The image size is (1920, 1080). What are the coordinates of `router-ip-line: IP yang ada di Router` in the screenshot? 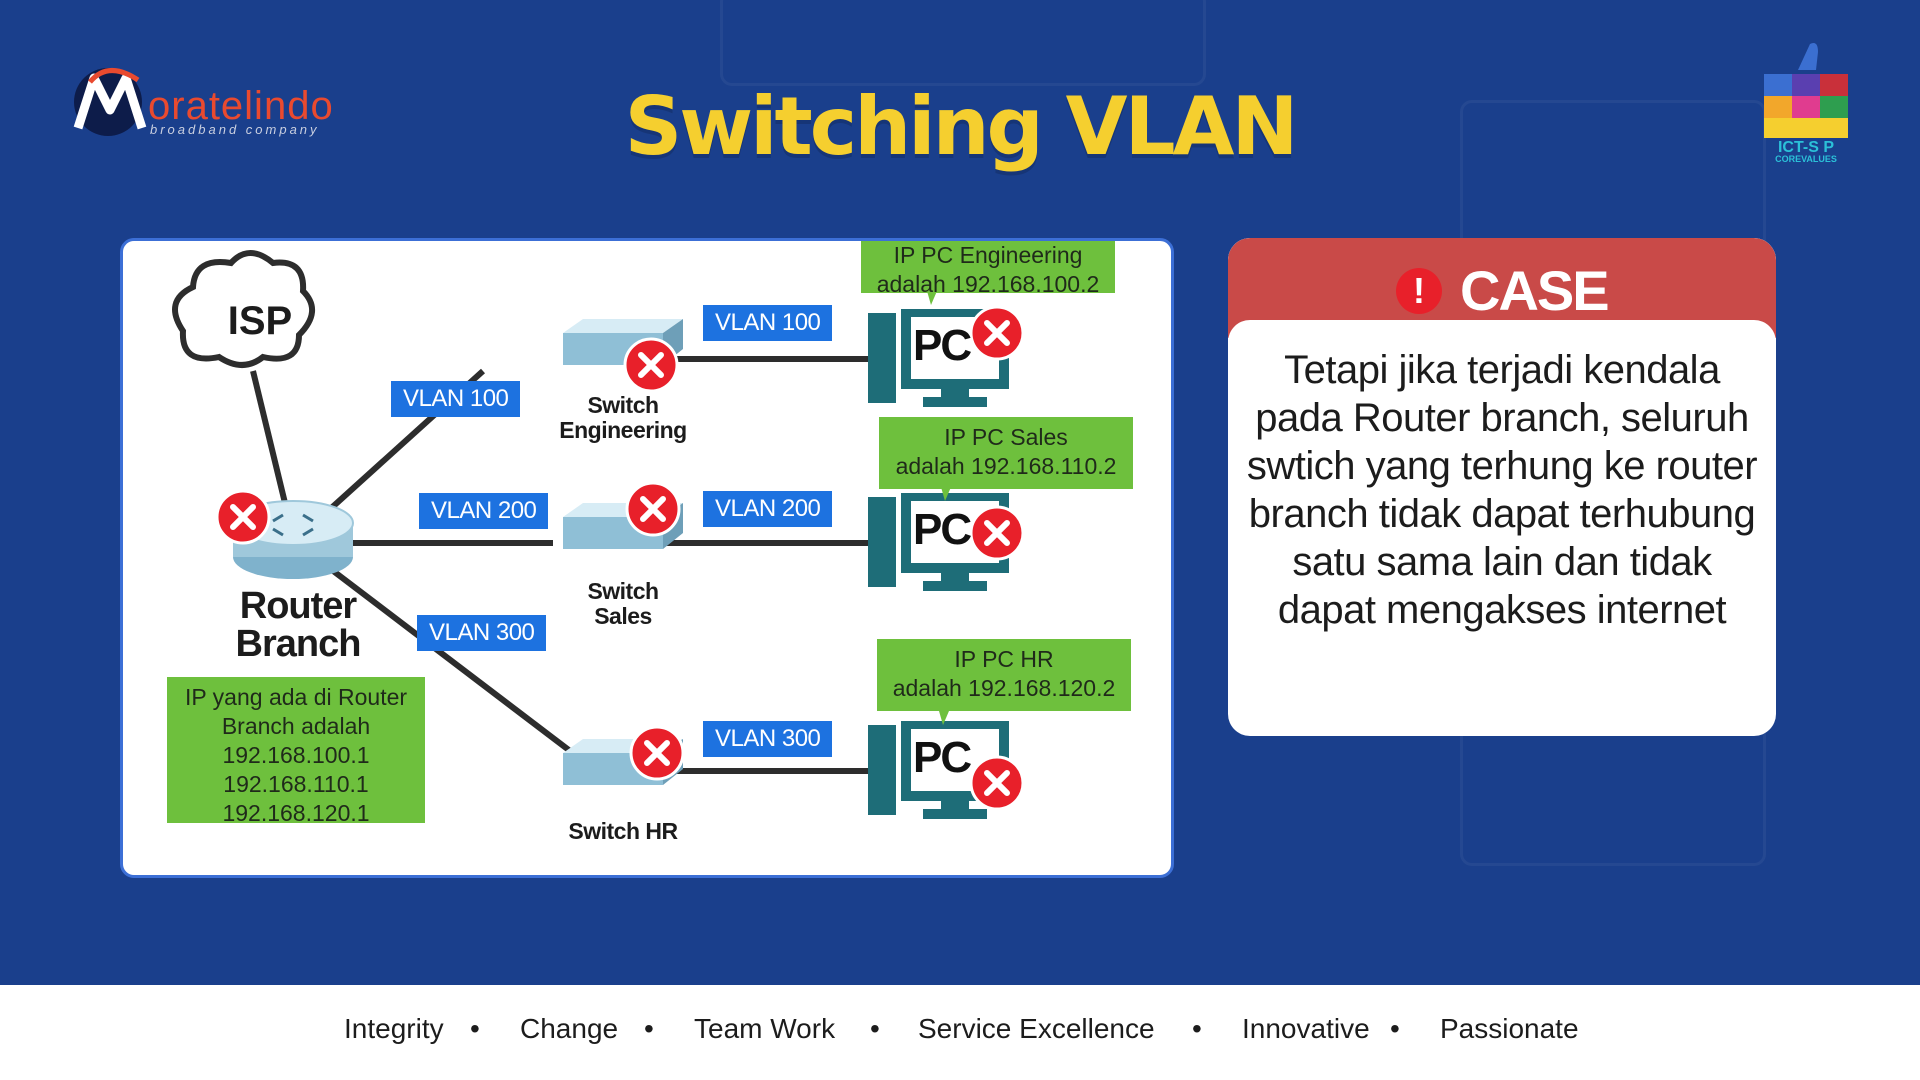 It's located at (296, 697).